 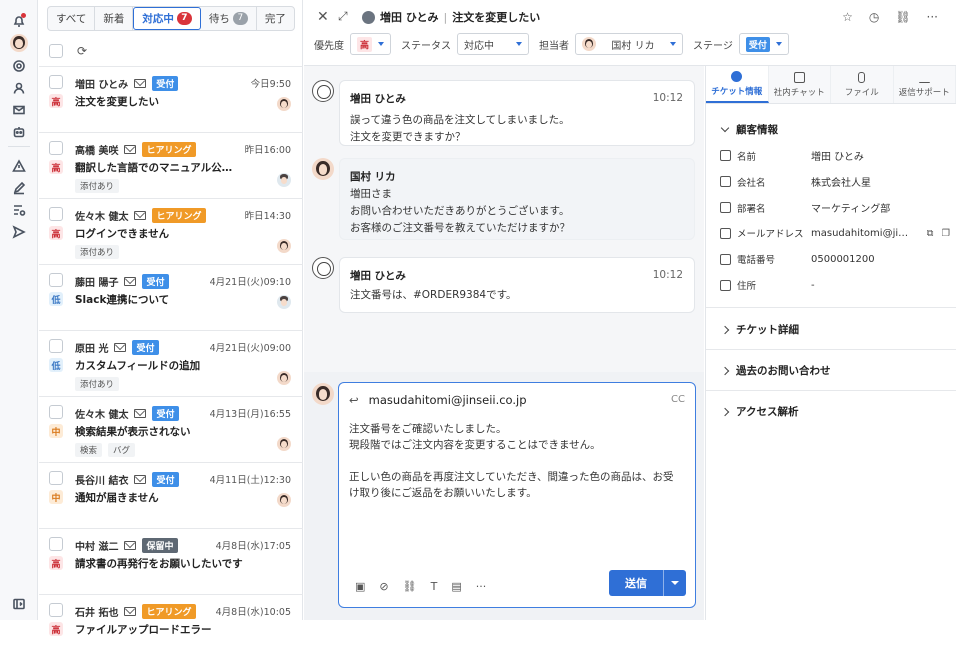 What do you see at coordinates (56, 51) in the screenshot?
I see `select-all-checkbox` at bounding box center [56, 51].